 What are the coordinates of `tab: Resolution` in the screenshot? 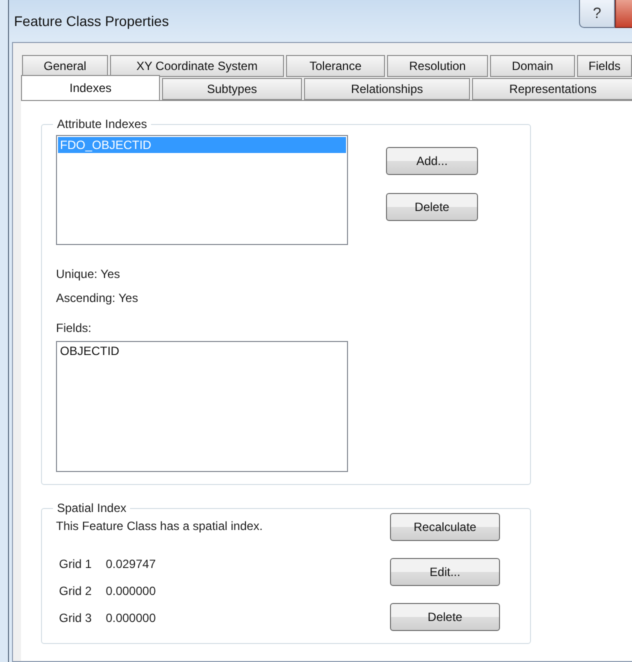 It's located at (437, 66).